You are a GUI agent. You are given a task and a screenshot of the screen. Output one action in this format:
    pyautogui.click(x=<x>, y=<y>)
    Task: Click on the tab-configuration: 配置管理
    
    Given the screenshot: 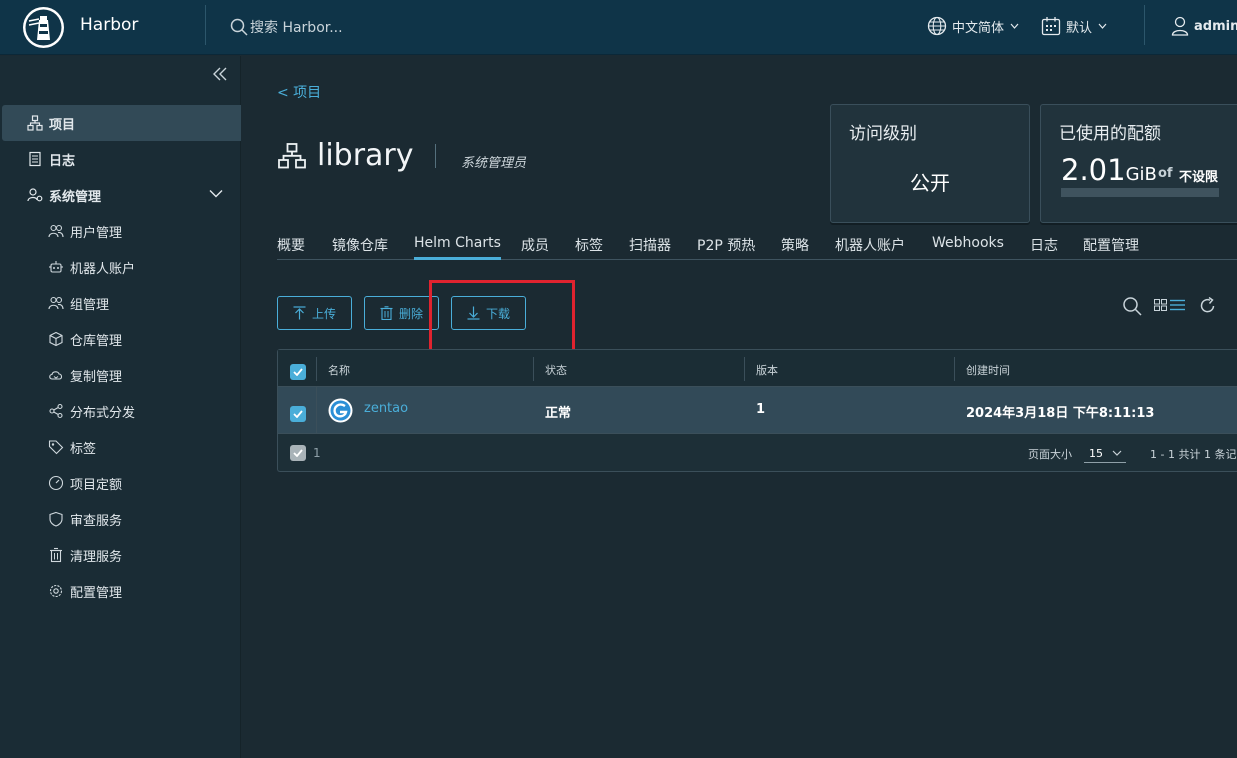 What is the action you would take?
    pyautogui.click(x=1111, y=245)
    